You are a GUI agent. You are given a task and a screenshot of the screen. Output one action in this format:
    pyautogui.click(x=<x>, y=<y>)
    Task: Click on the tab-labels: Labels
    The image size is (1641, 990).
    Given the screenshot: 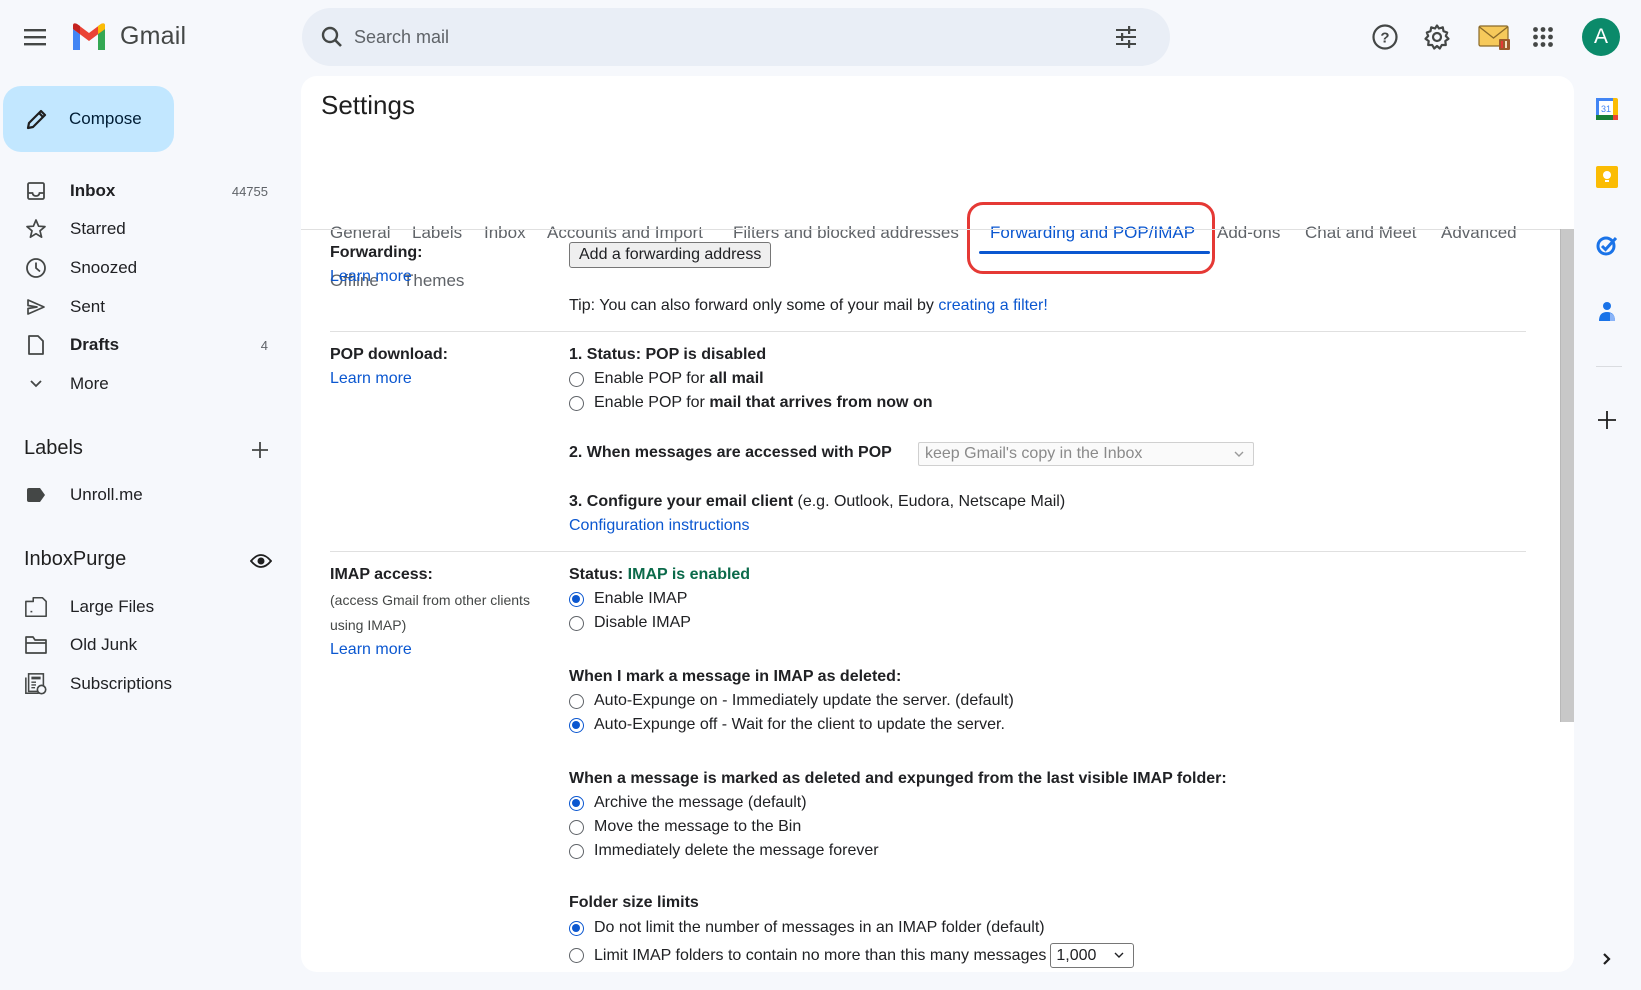 What is the action you would take?
    pyautogui.click(x=437, y=233)
    